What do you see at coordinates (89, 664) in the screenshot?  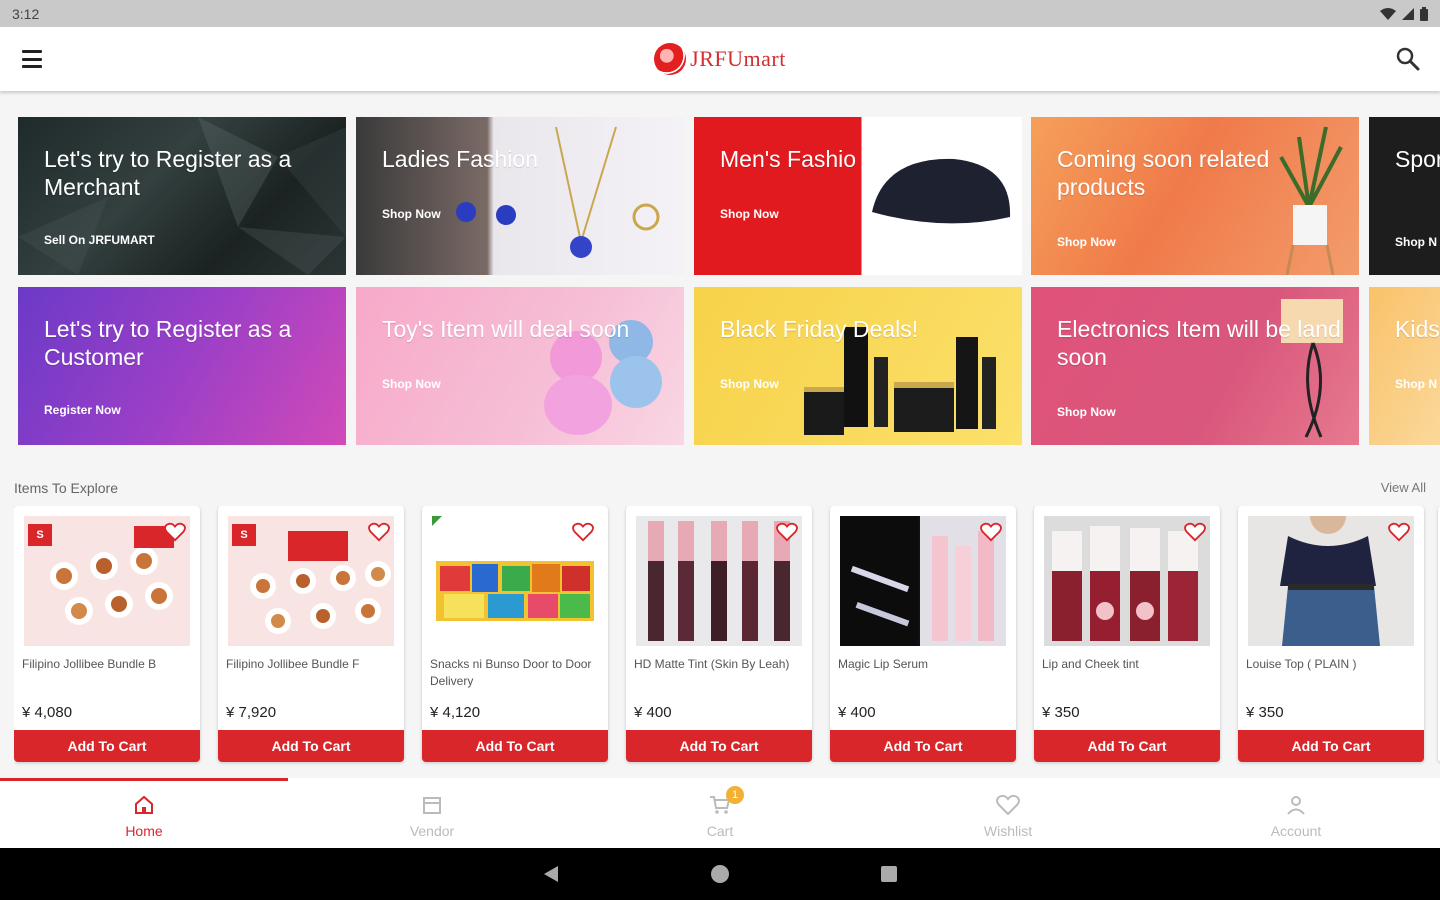 I see `product-name: Filipino Jollibee Bundle B` at bounding box center [89, 664].